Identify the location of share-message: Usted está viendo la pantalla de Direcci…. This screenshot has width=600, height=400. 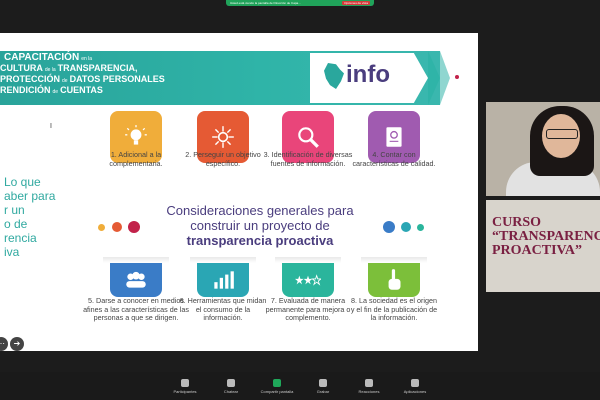
(265, 3).